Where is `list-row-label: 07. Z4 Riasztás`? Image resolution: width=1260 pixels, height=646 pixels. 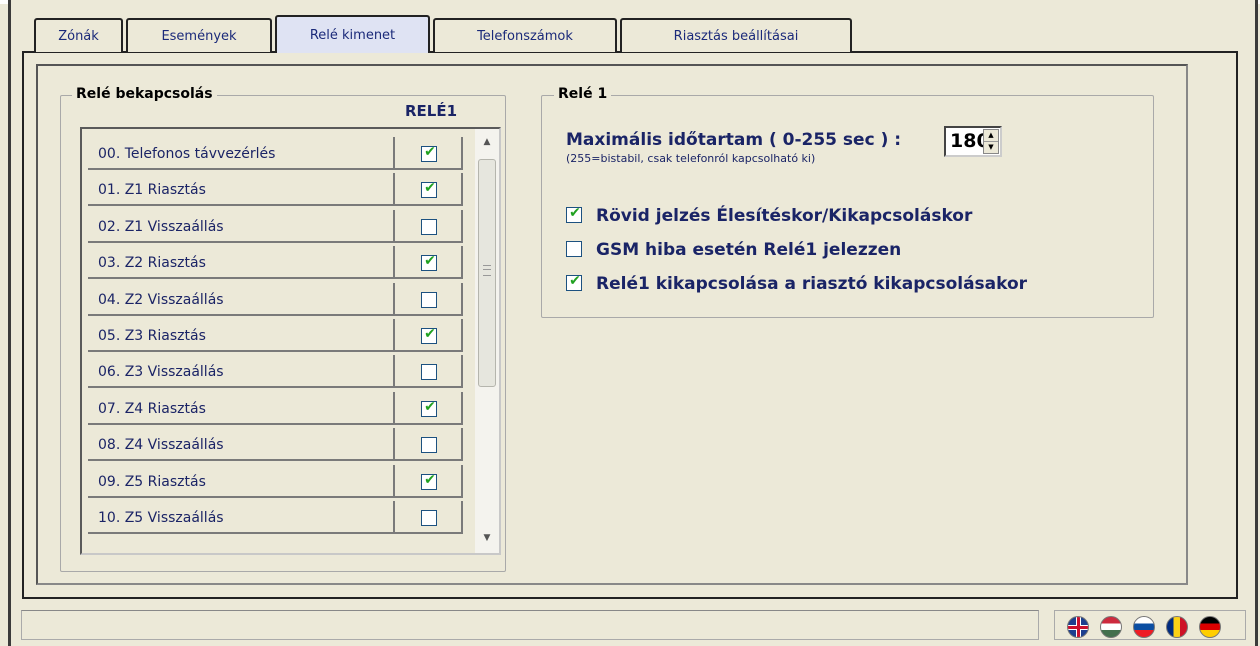
list-row-label: 07. Z4 Riasztás is located at coordinates (241, 408).